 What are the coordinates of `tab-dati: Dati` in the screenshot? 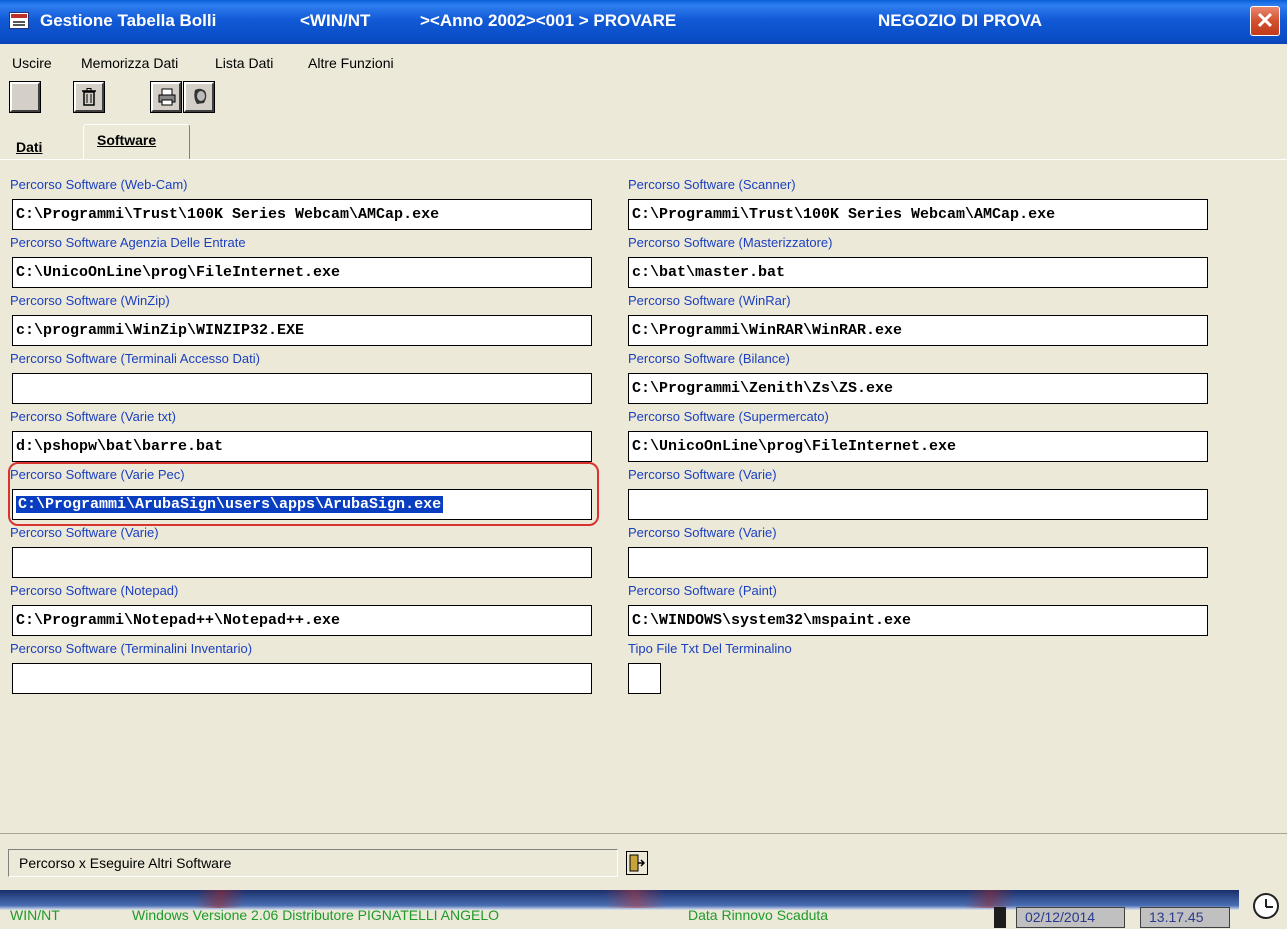 It's located at (42, 144).